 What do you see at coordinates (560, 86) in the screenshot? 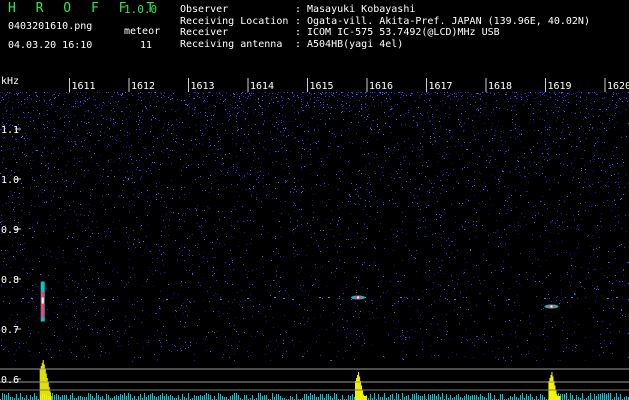
I see `x-tick-label-1619: 1619` at bounding box center [560, 86].